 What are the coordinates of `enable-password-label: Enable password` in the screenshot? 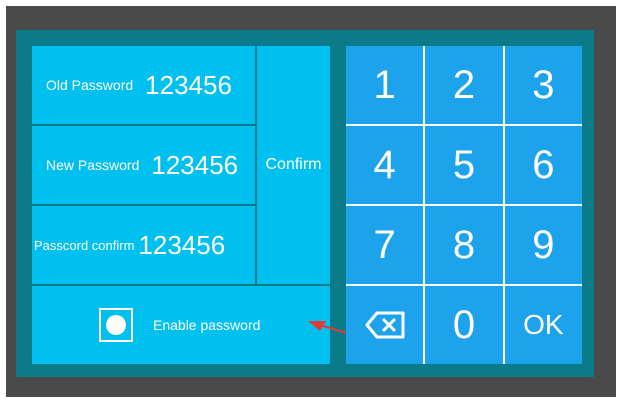 It's located at (207, 325).